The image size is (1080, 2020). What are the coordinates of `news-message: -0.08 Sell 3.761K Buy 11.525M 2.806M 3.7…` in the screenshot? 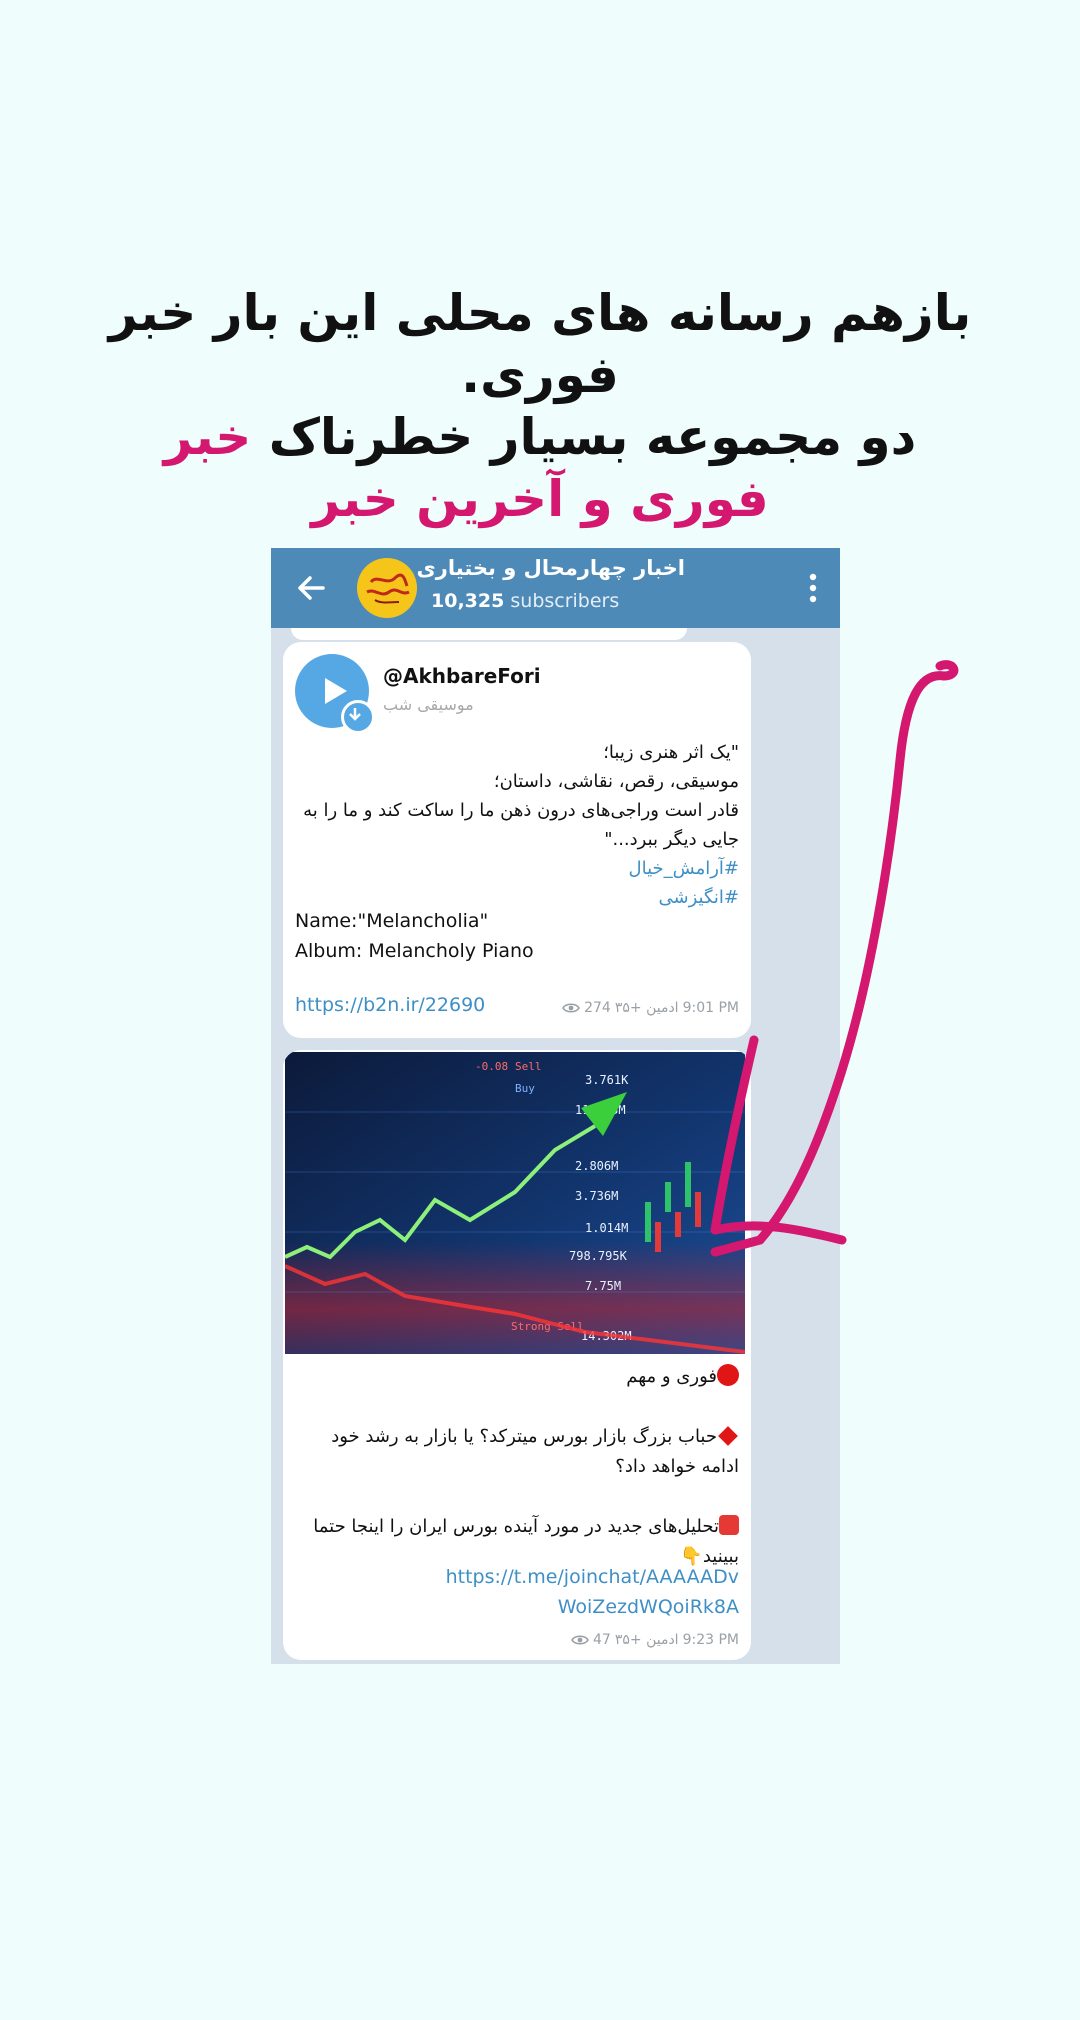 It's located at (517, 1355).